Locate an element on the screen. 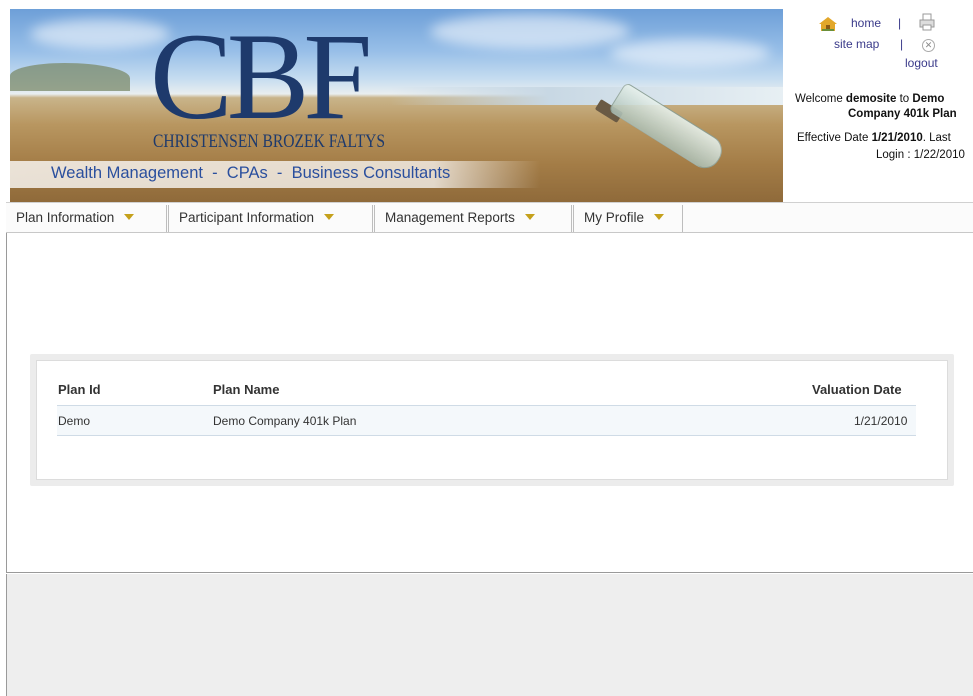 The image size is (973, 696). welcome-to: to is located at coordinates (904, 99).